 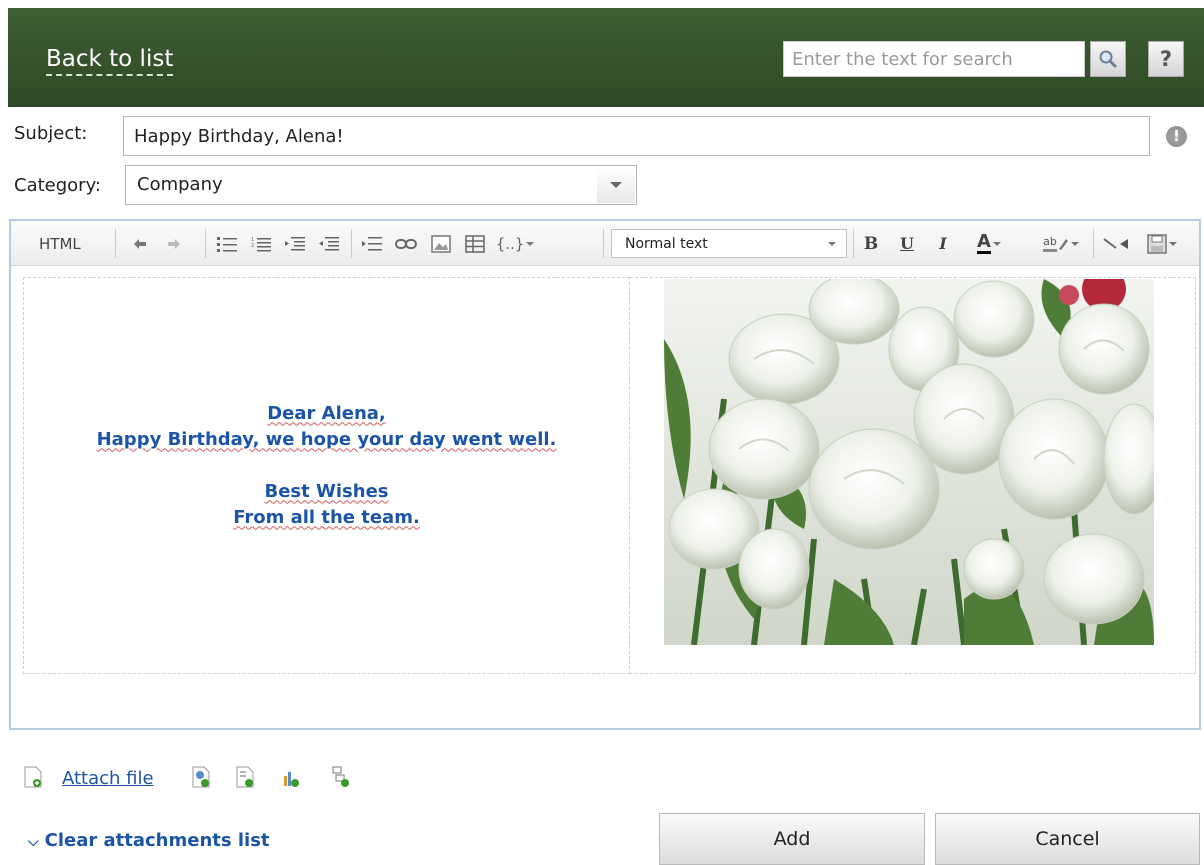 What do you see at coordinates (1050, 243) in the screenshot?
I see `highlight-icon: ab` at bounding box center [1050, 243].